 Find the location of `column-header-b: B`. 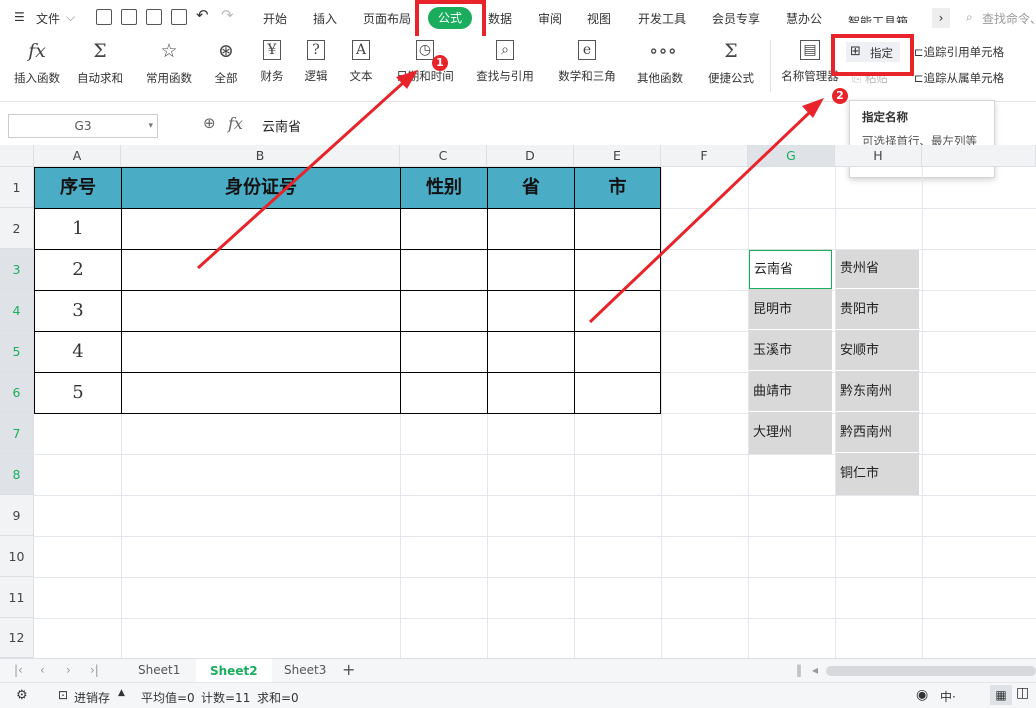

column-header-b: B is located at coordinates (260, 156).